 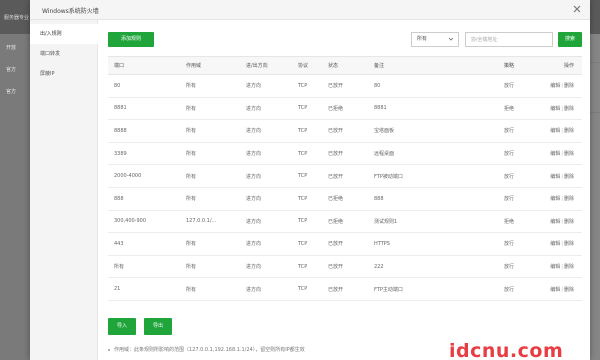 What do you see at coordinates (144, 131) in the screenshot?
I see `cell-port: 8888` at bounding box center [144, 131].